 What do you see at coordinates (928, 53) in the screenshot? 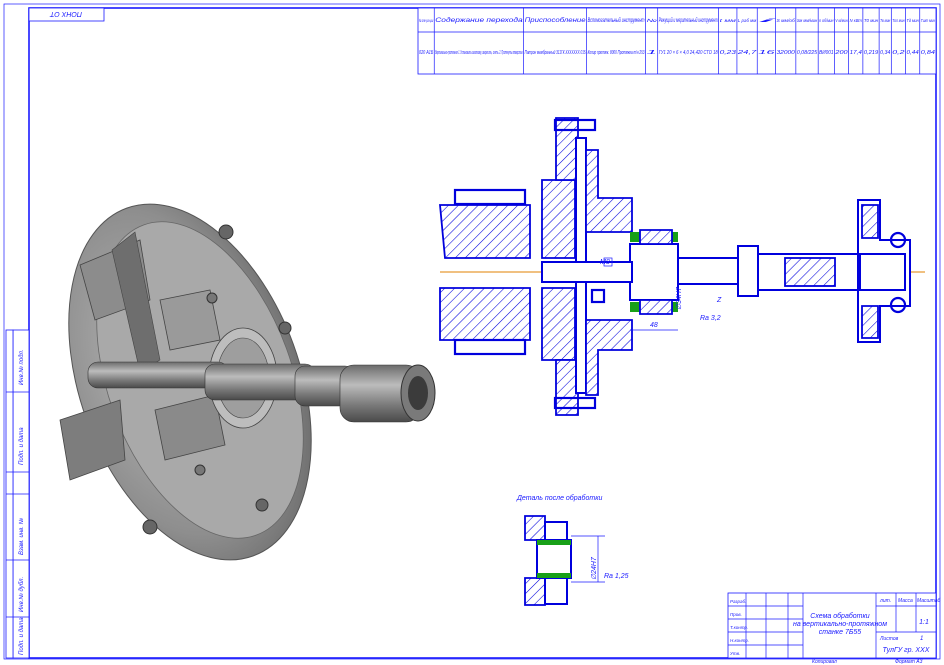
I see `table-value-cell: 0,84` at bounding box center [928, 53].